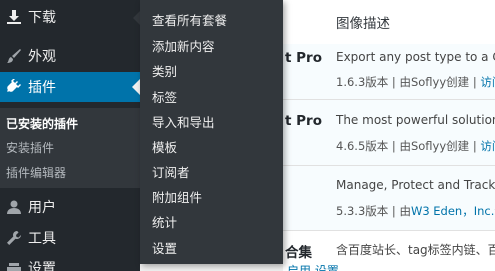  What do you see at coordinates (14, 207) in the screenshot?
I see `user-icon` at bounding box center [14, 207].